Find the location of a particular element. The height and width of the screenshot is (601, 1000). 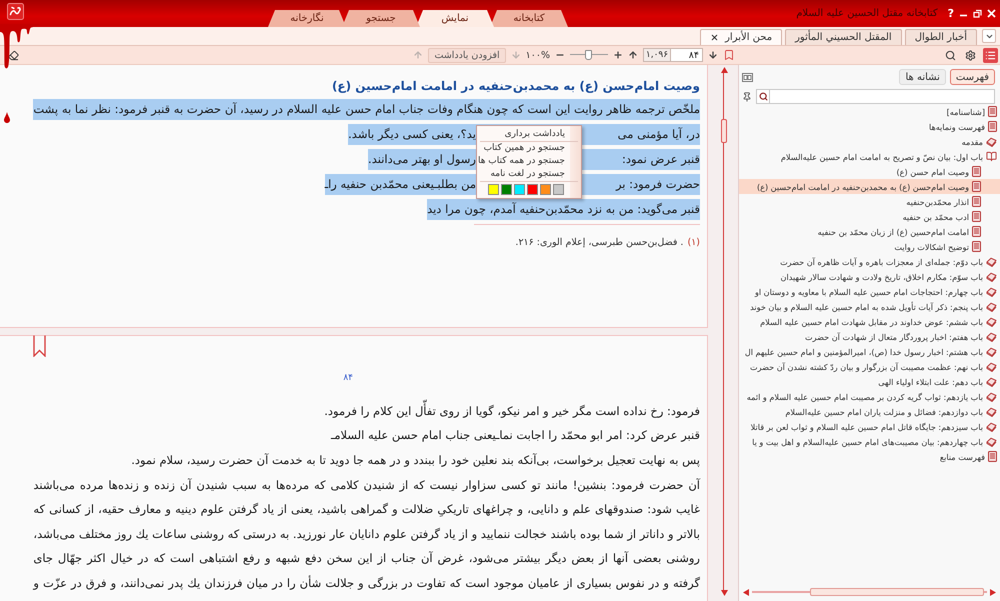

sidebar-tab: فهرست is located at coordinates (972, 77).